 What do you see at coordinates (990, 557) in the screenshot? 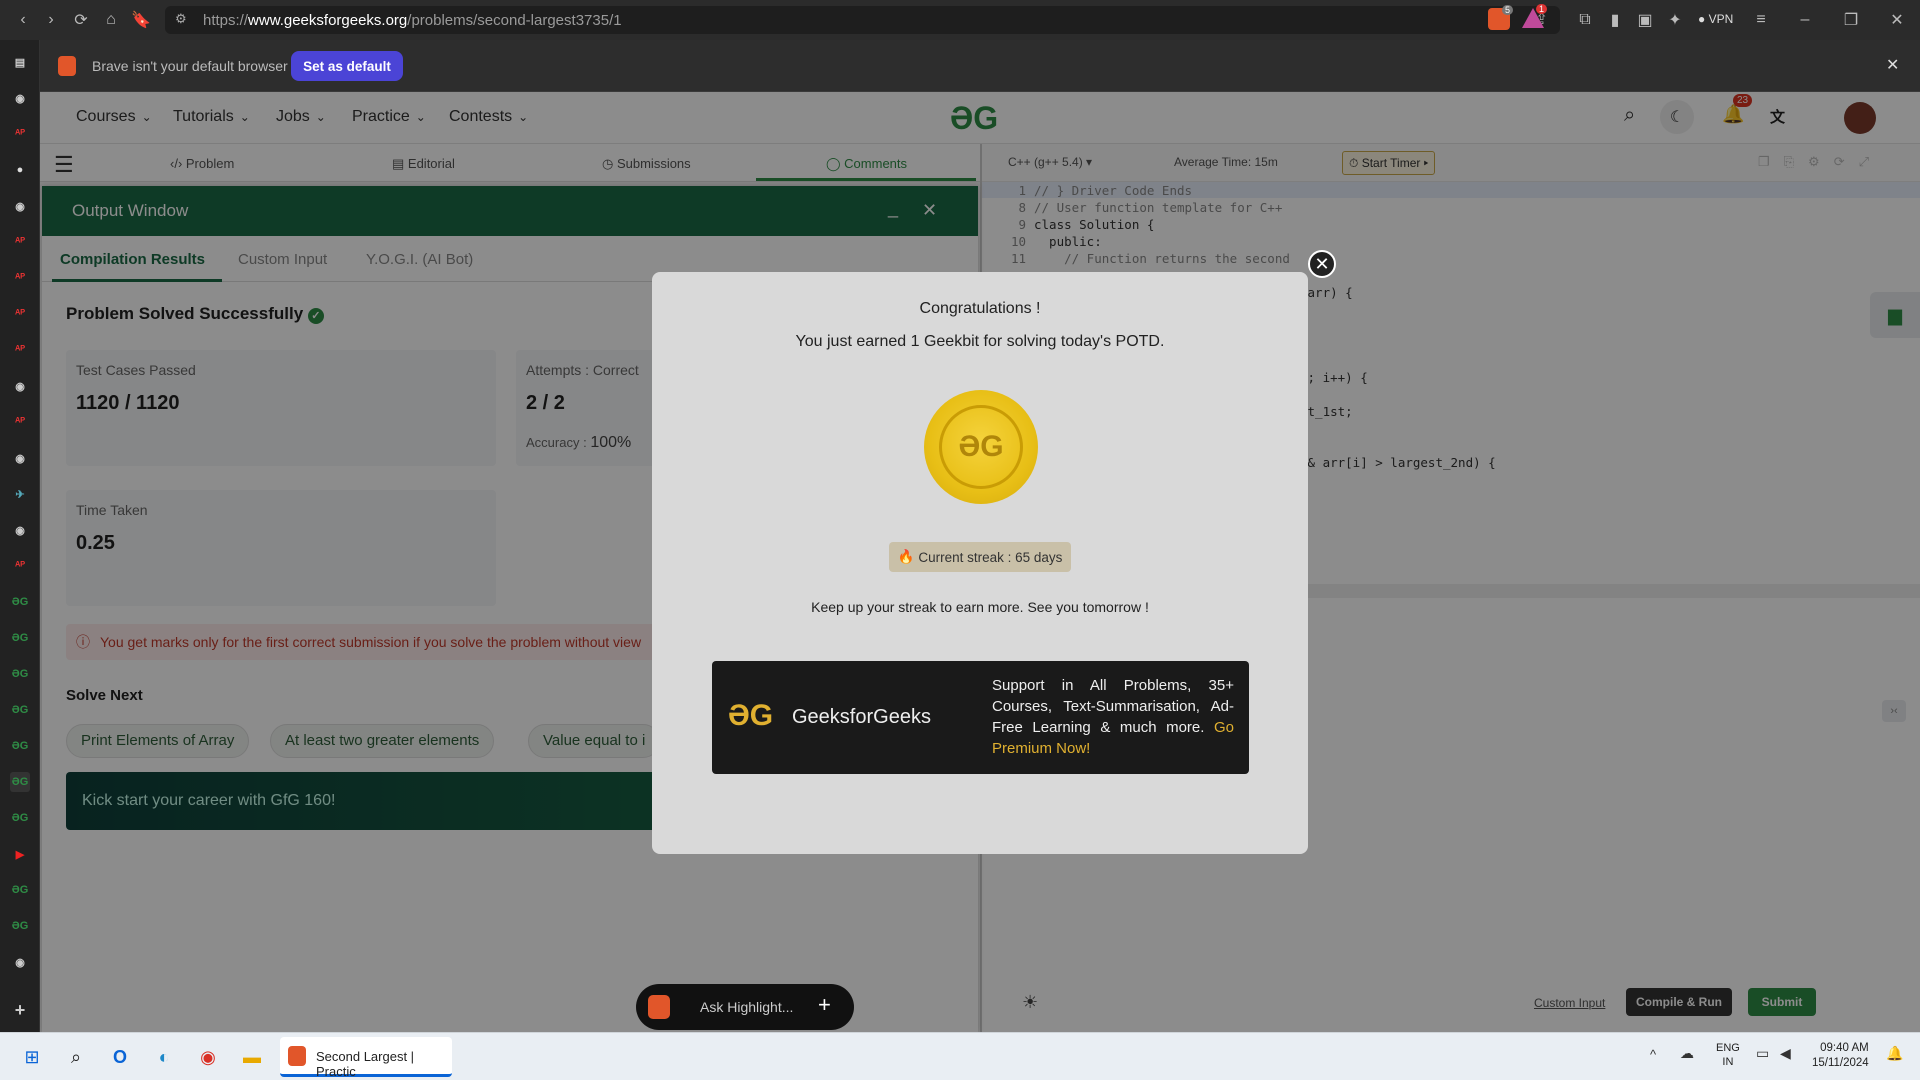
I see `streak-text: Current streak : 65 days` at bounding box center [990, 557].